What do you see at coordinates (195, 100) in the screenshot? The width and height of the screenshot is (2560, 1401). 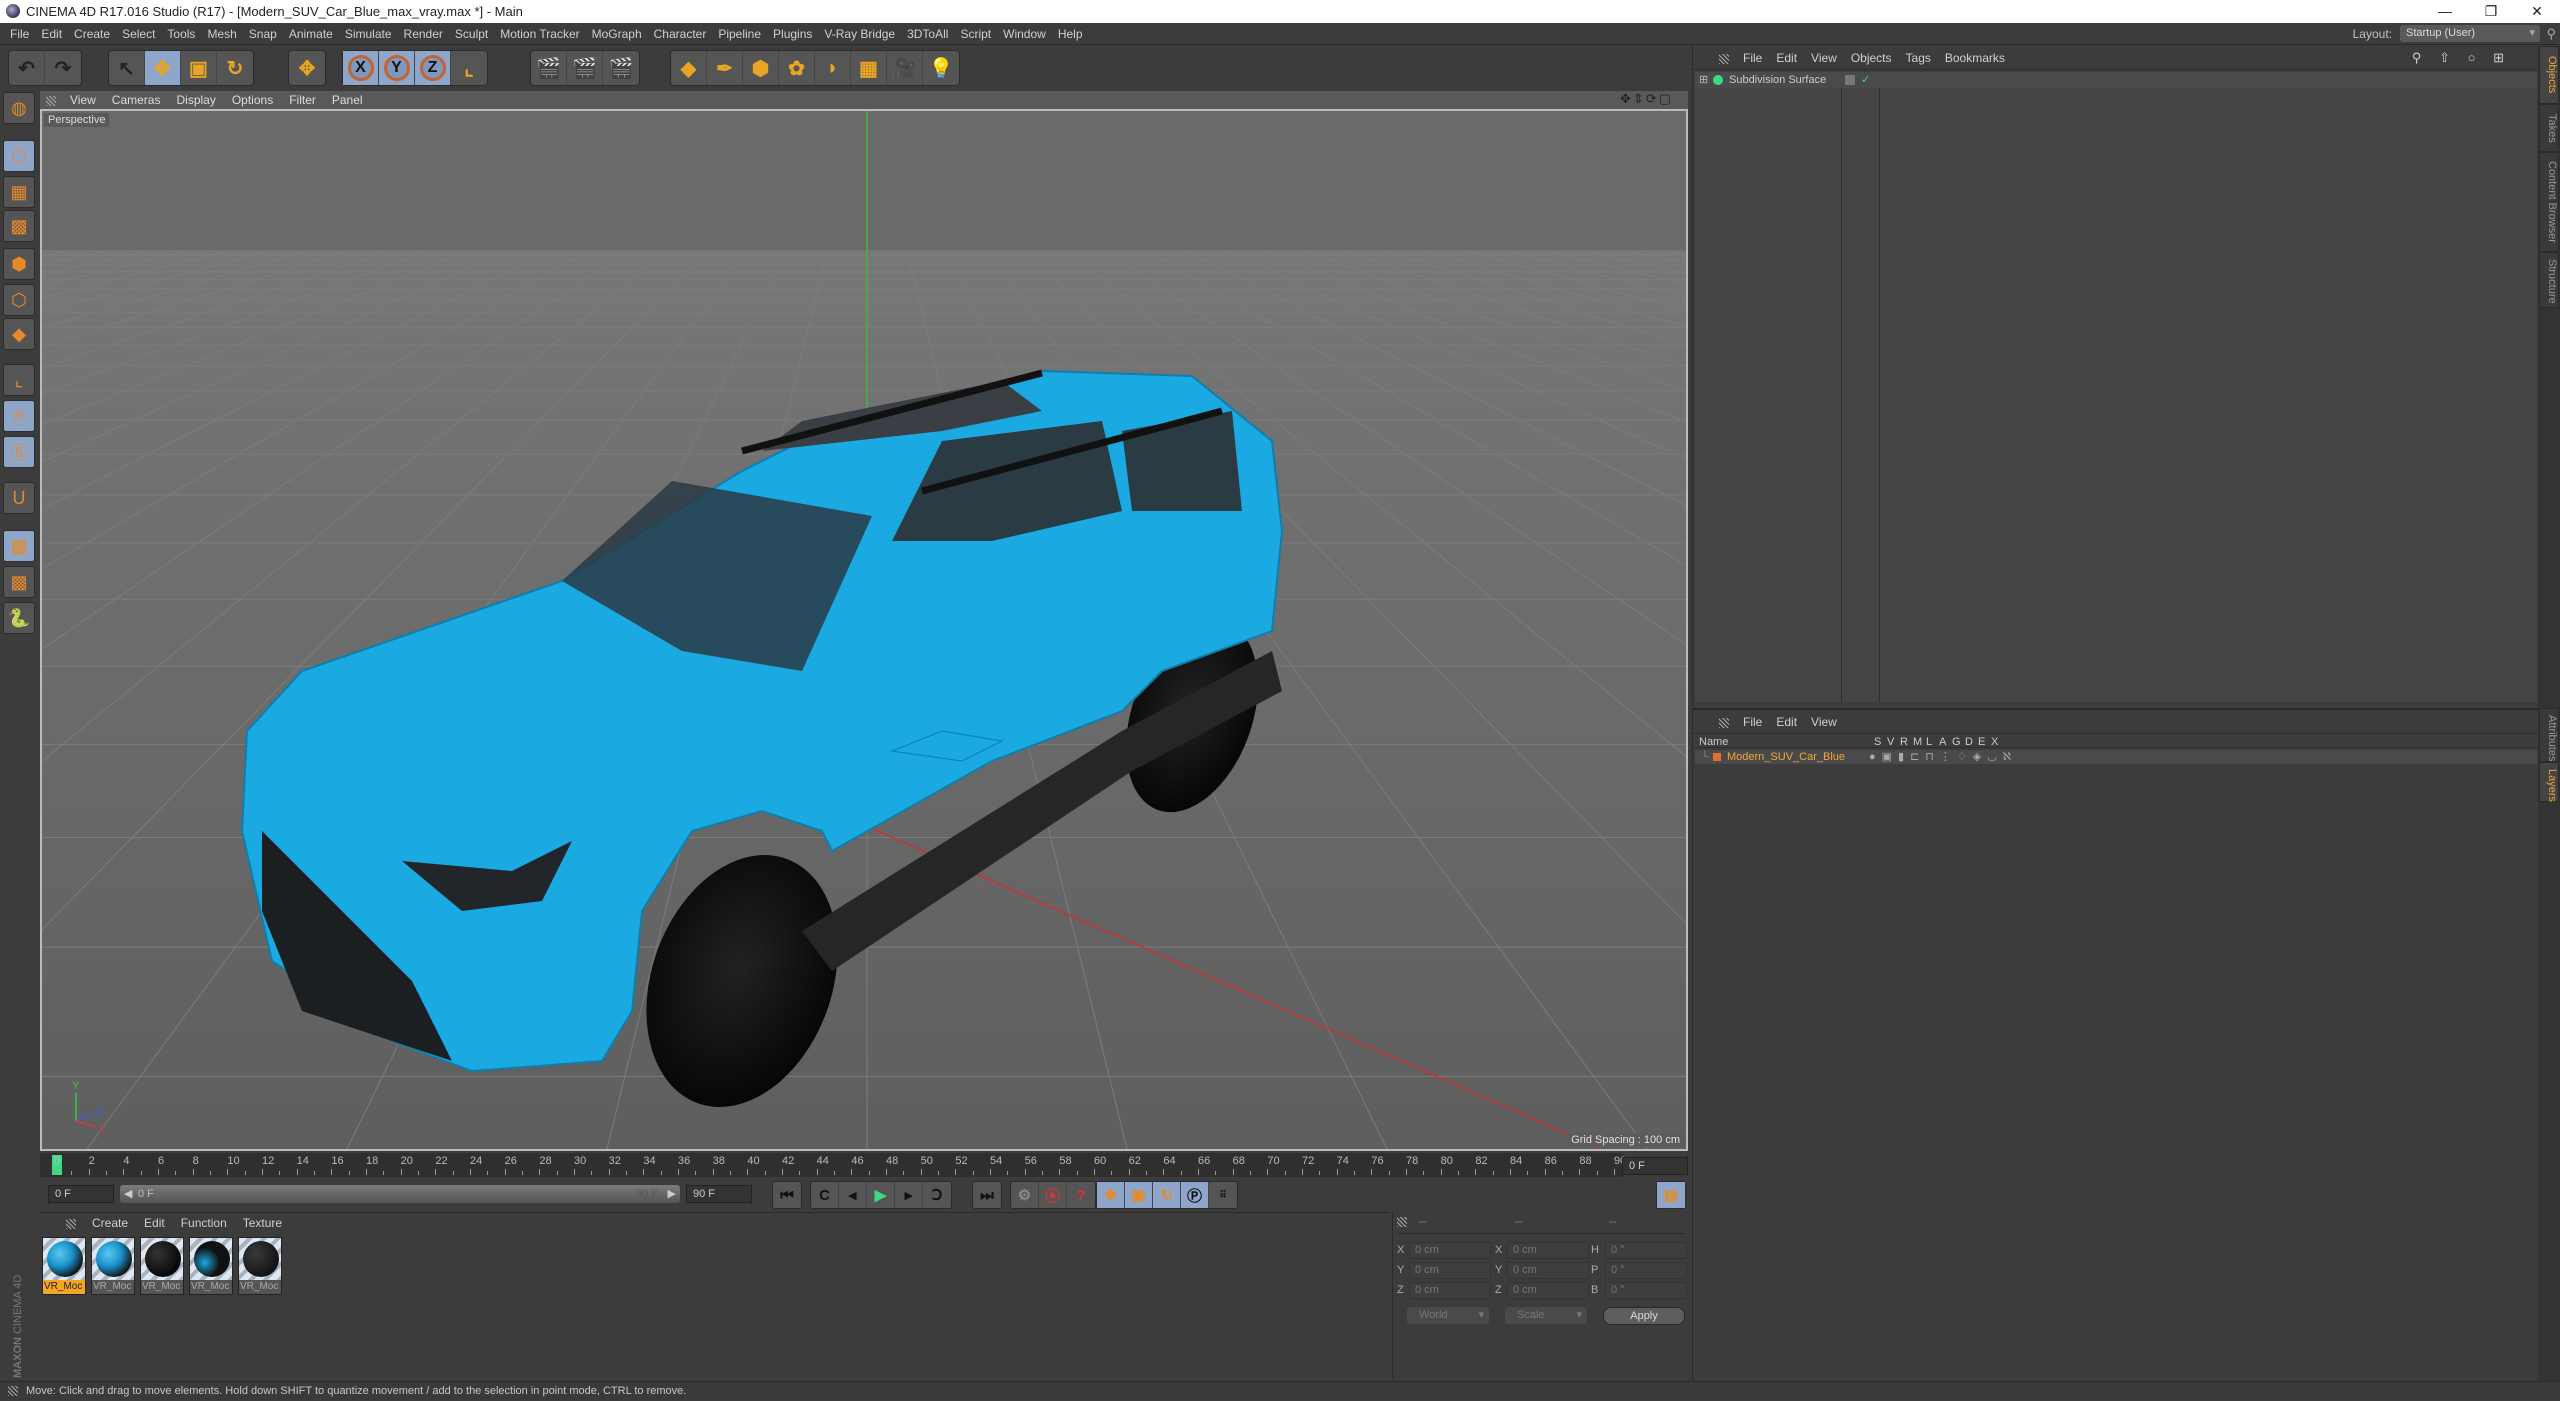 I see `viewport-menu-display: Display` at bounding box center [195, 100].